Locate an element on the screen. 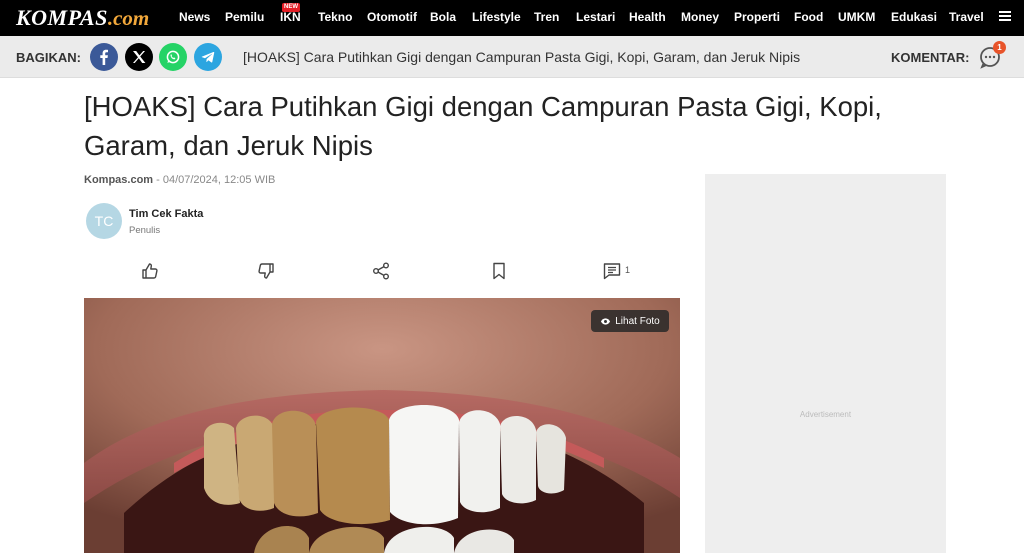 The image size is (1024, 553). telegram-icon is located at coordinates (208, 57).